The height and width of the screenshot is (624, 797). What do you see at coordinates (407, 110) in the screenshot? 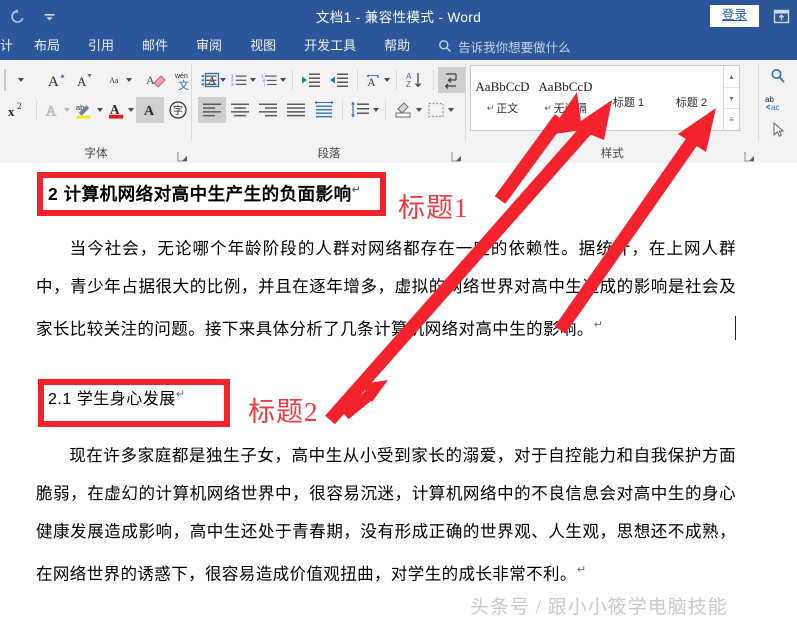
I see `shading-icon` at bounding box center [407, 110].